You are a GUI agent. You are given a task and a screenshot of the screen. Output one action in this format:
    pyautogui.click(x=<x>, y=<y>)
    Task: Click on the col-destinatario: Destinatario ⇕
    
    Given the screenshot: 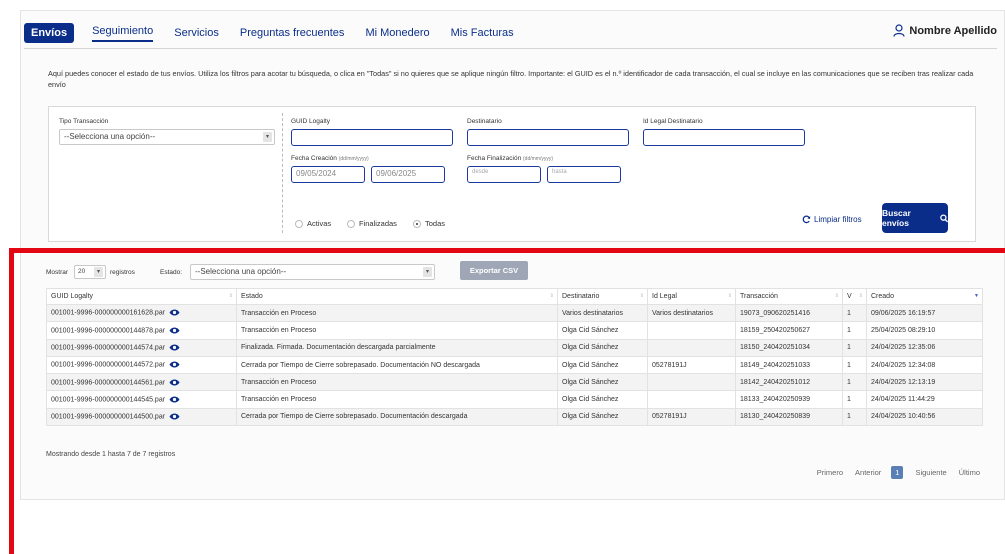 What is the action you would take?
    pyautogui.click(x=602, y=296)
    